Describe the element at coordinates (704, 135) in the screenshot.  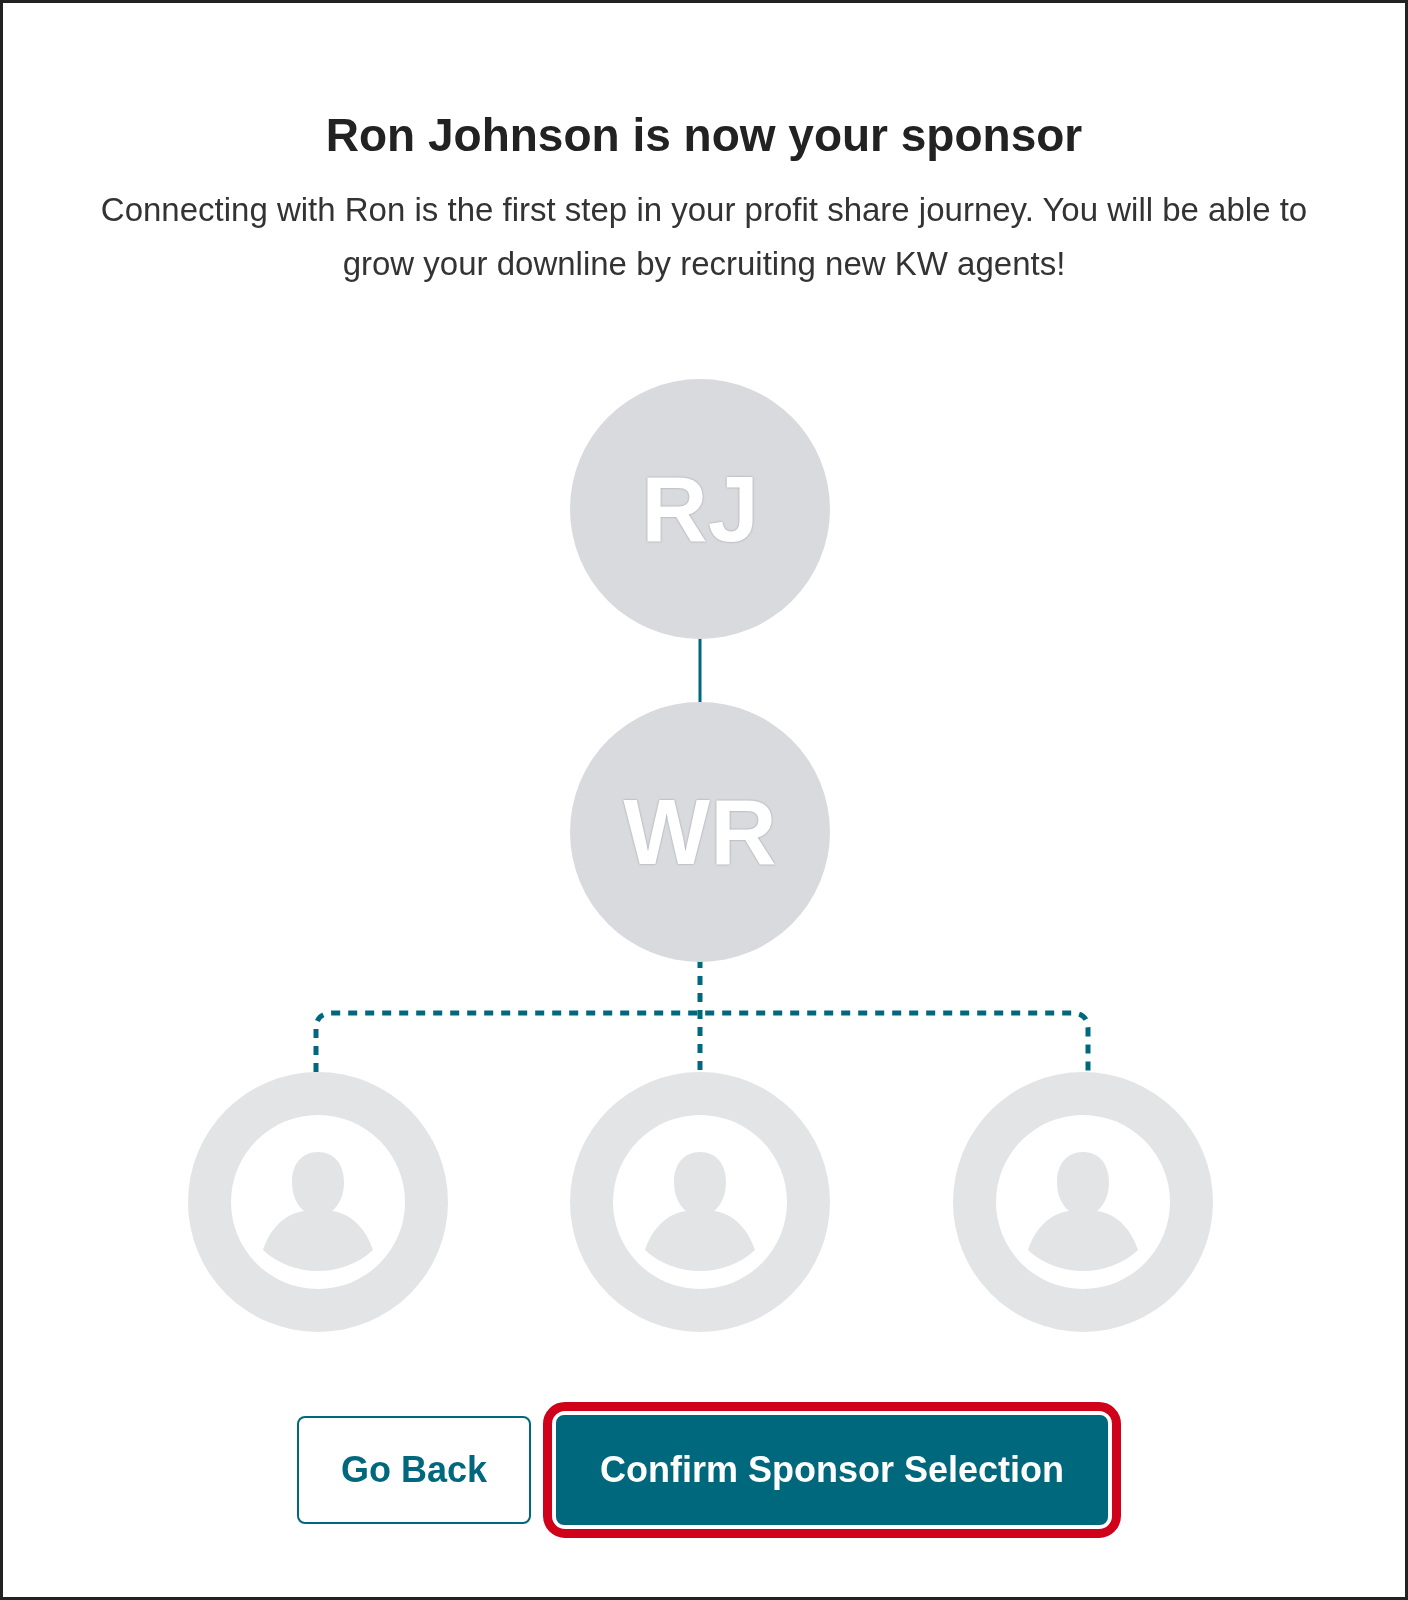
I see `page-title: Ron Johnson is now your sponsor` at that location.